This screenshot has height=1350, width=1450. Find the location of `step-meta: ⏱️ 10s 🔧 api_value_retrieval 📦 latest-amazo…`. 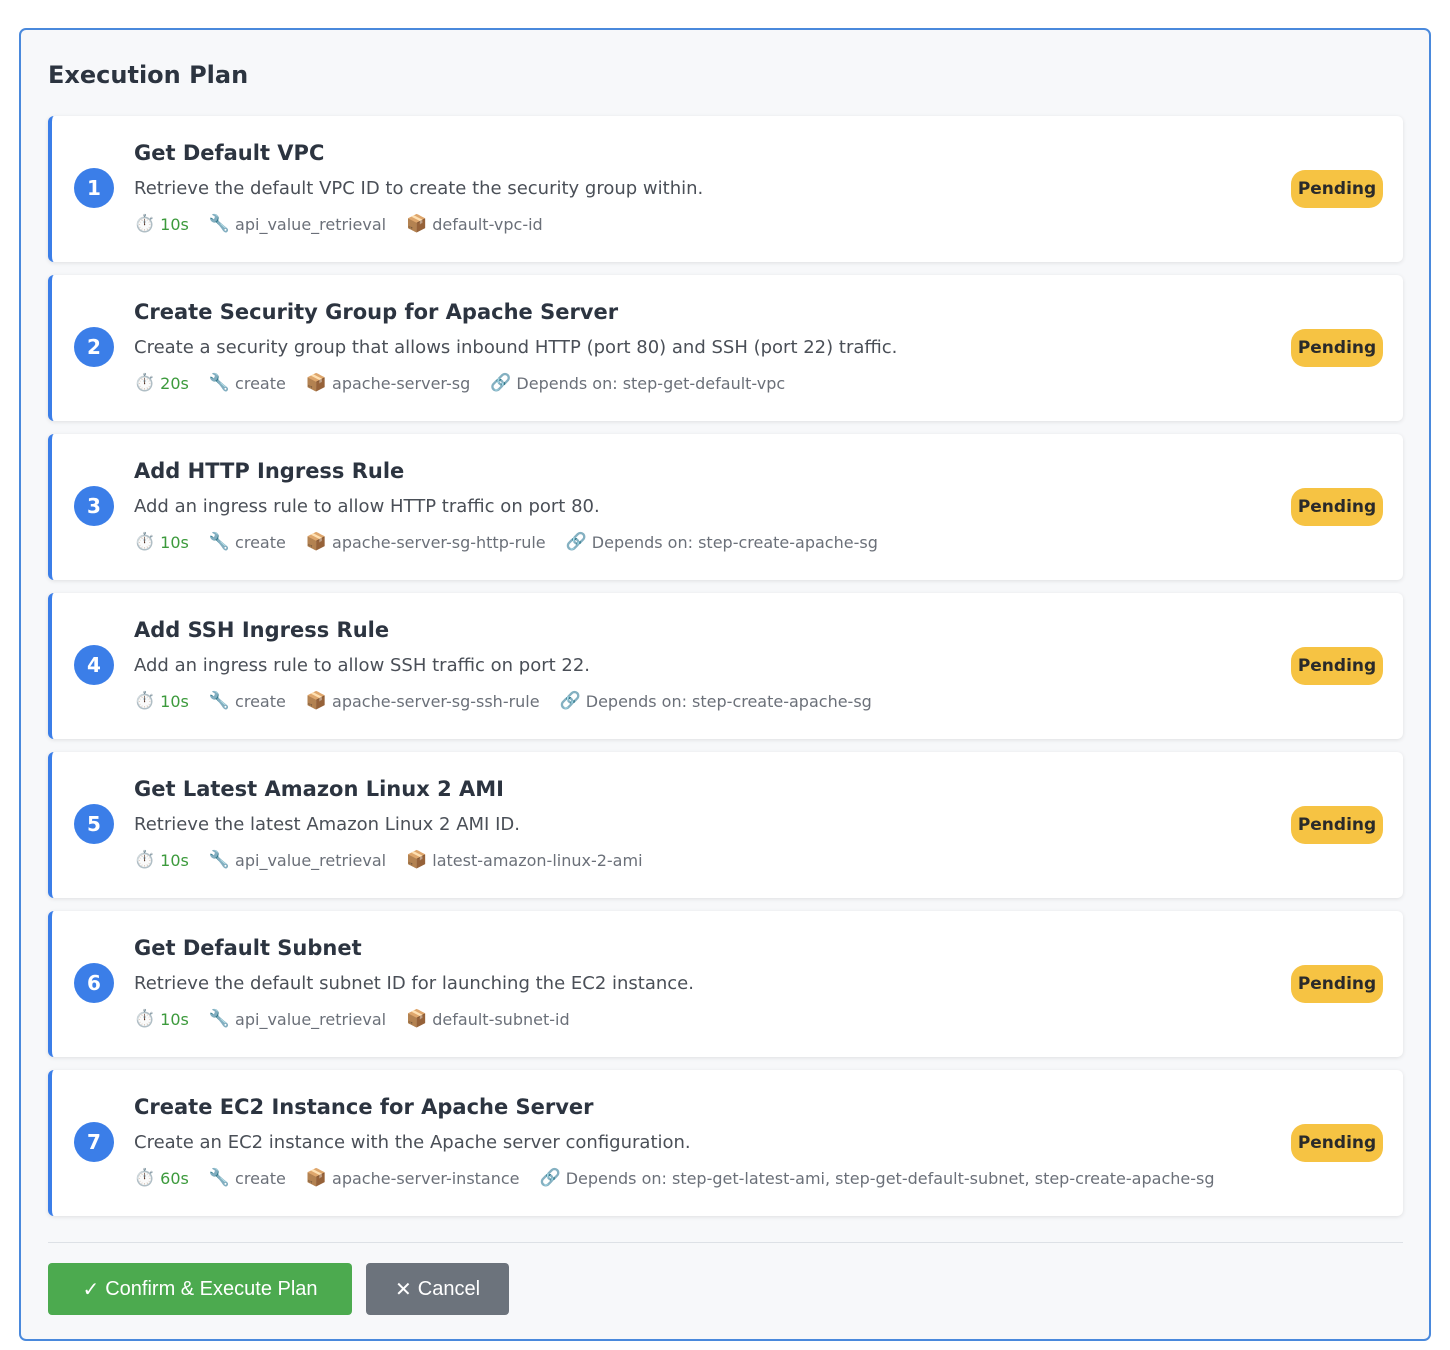

step-meta: ⏱️ 10s 🔧 api_value_retrieval 📦 latest-amazo… is located at coordinates (688, 860).